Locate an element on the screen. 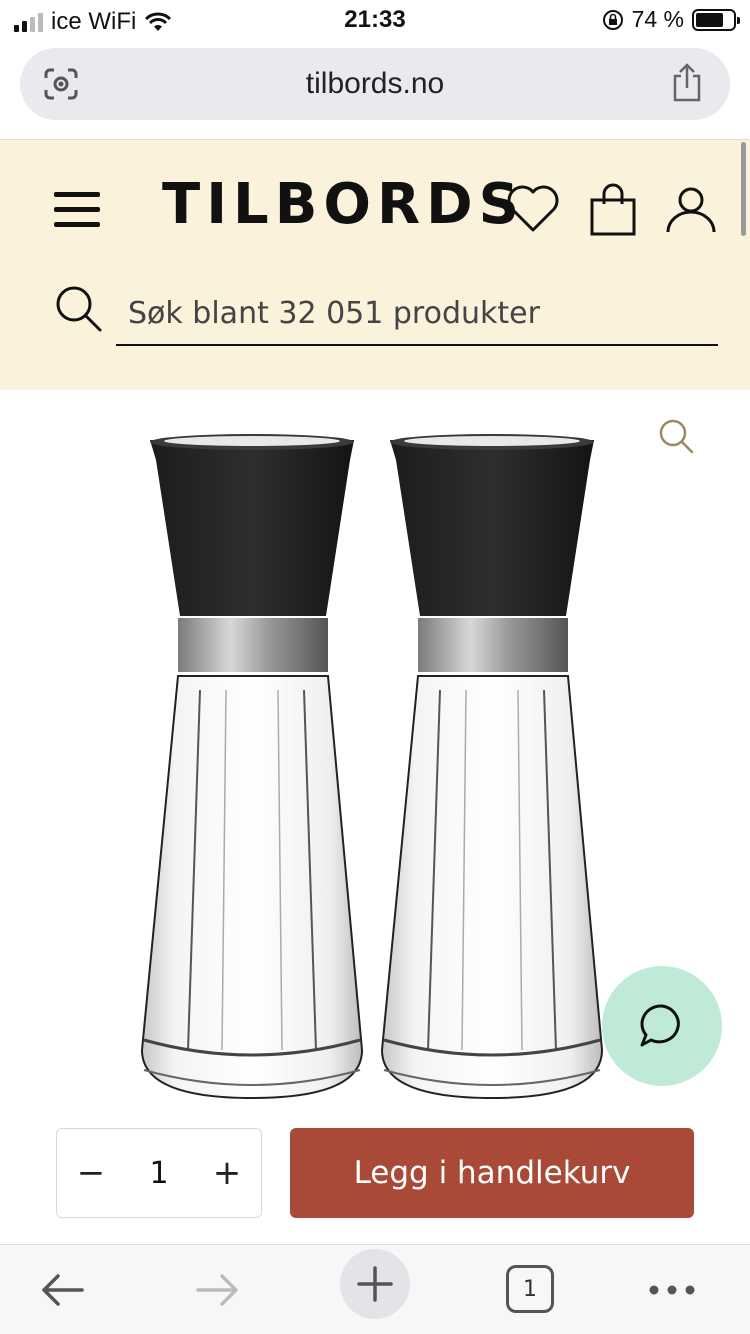 The height and width of the screenshot is (1334, 750). forward-button is located at coordinates (218, 1290).